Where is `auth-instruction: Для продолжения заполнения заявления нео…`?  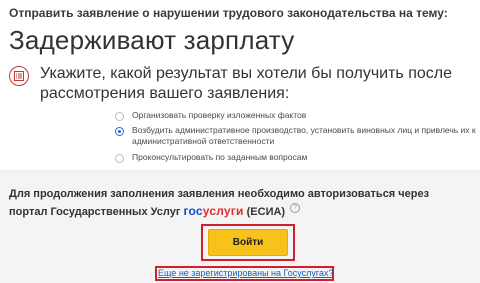
auth-instruction: Для продолжения заполнения заявления нео… is located at coordinates (239, 203).